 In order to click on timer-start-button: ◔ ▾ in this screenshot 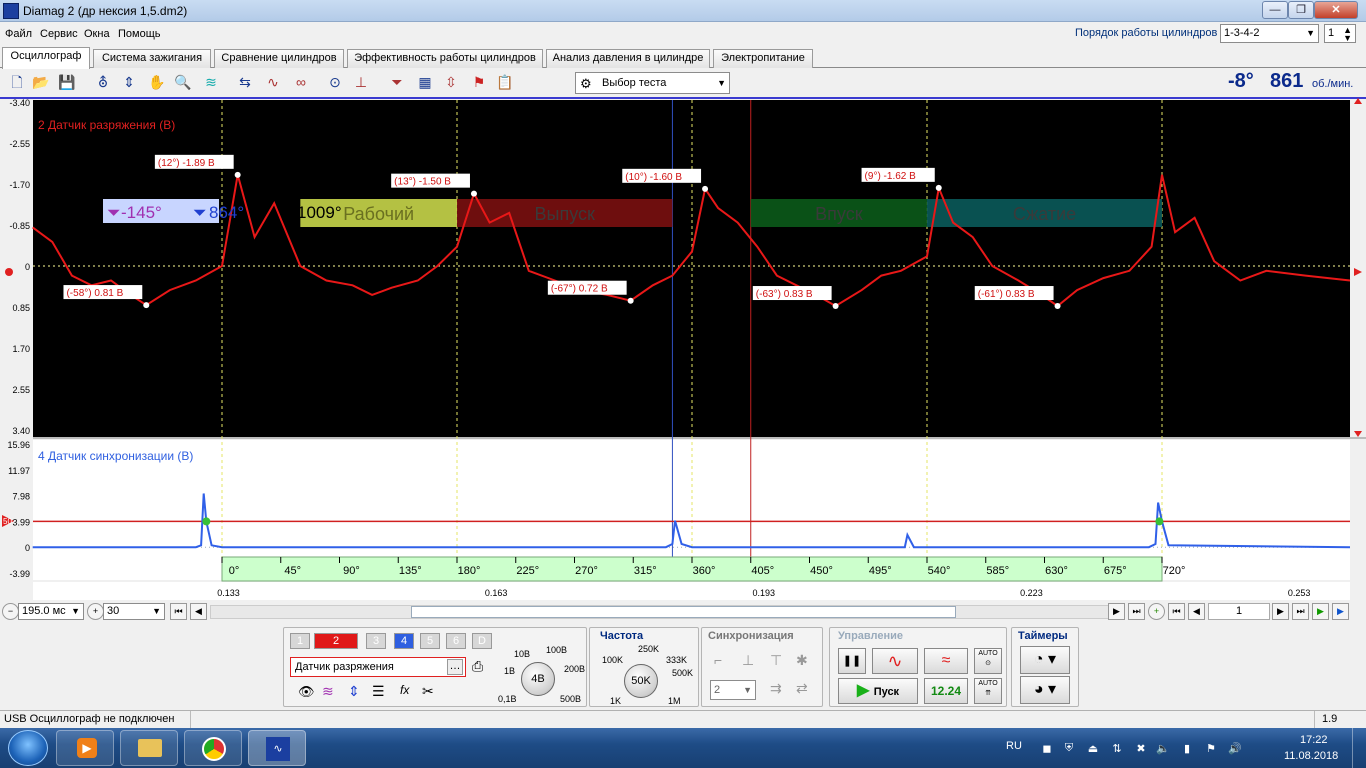, I will do `click(1045, 660)`.